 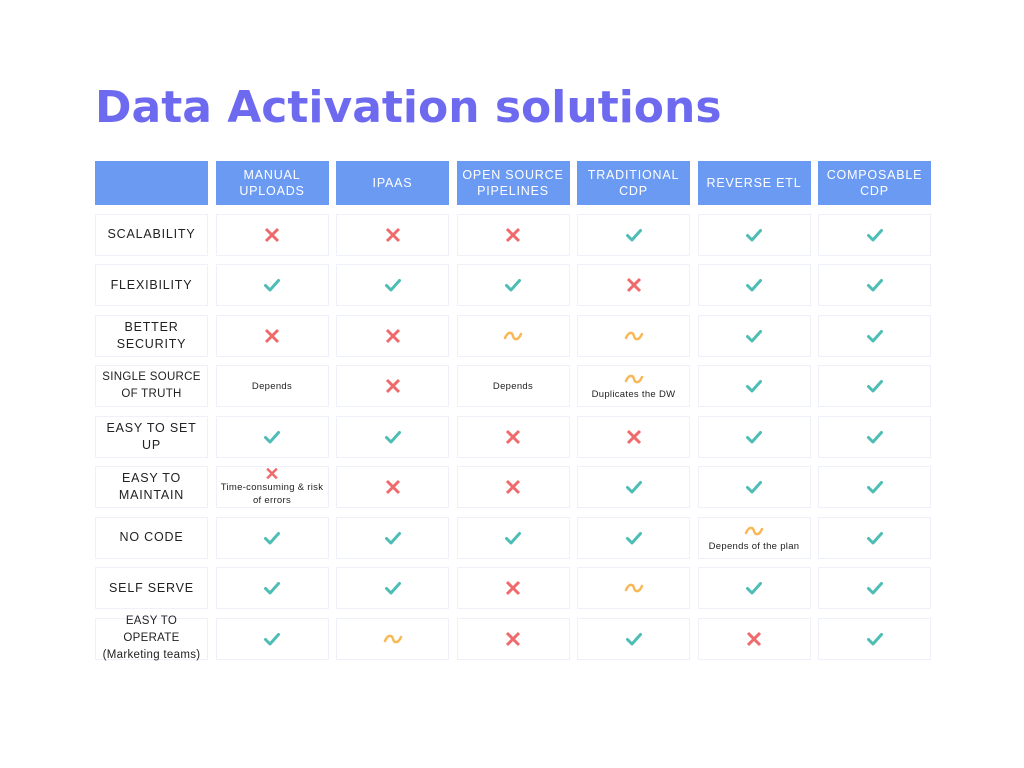 I want to click on table-cell-no-code-manual-uploads, so click(x=272, y=537).